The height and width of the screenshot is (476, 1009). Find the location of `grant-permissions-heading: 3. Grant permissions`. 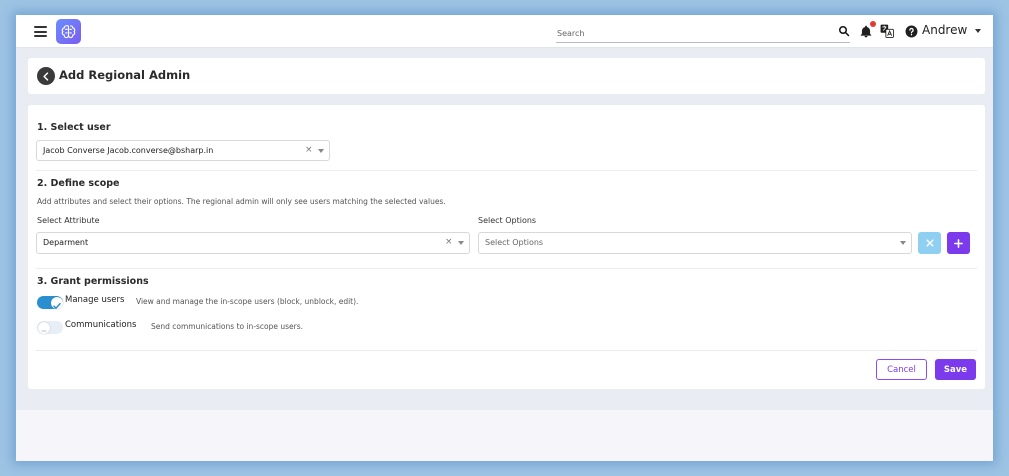

grant-permissions-heading: 3. Grant permissions is located at coordinates (93, 281).